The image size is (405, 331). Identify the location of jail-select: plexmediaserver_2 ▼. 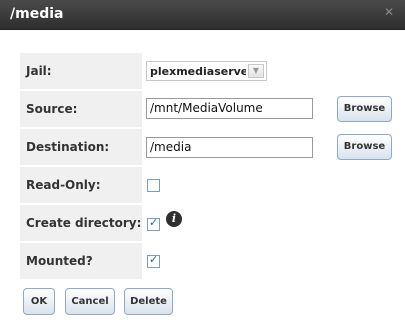
(206, 71).